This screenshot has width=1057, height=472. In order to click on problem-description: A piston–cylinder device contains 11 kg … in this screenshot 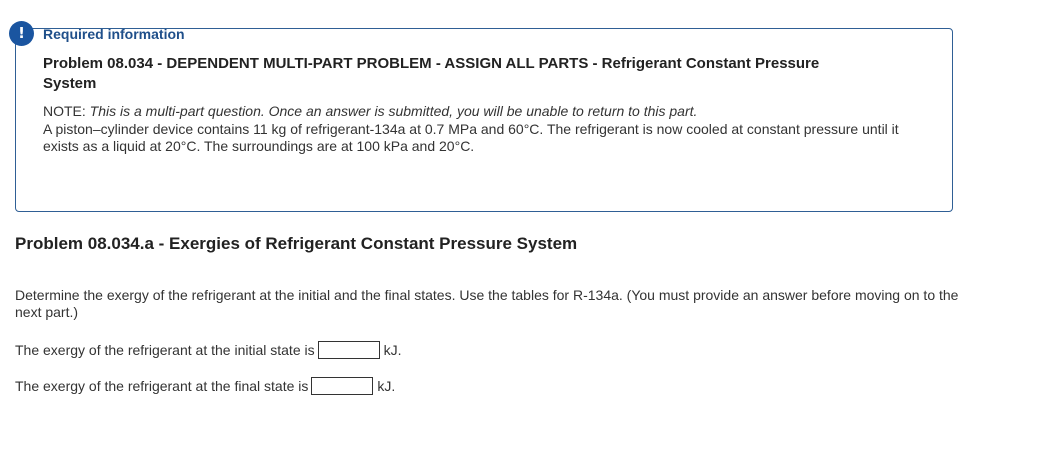, I will do `click(471, 137)`.